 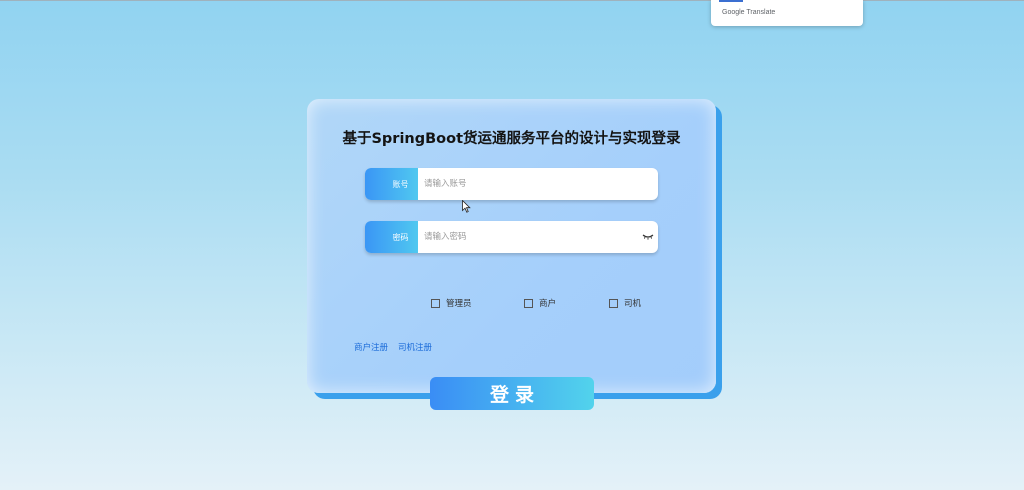 What do you see at coordinates (528, 303) in the screenshot?
I see `role-checkbox-merchant` at bounding box center [528, 303].